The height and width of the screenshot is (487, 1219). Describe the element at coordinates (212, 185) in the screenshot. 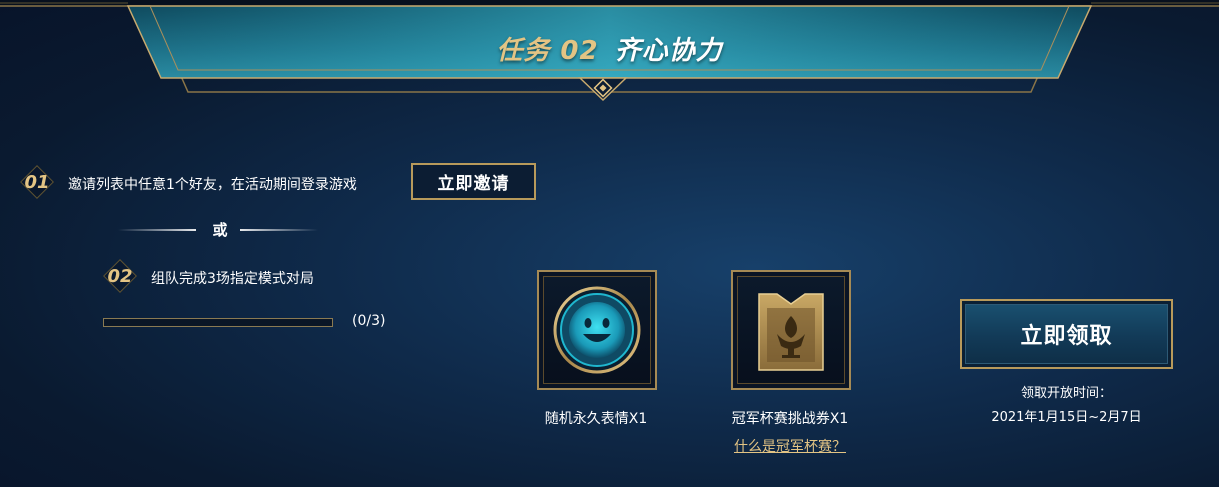

I see `task-01-description: 邀请列表中任意1个好友，在活动期间登录游戏` at that location.